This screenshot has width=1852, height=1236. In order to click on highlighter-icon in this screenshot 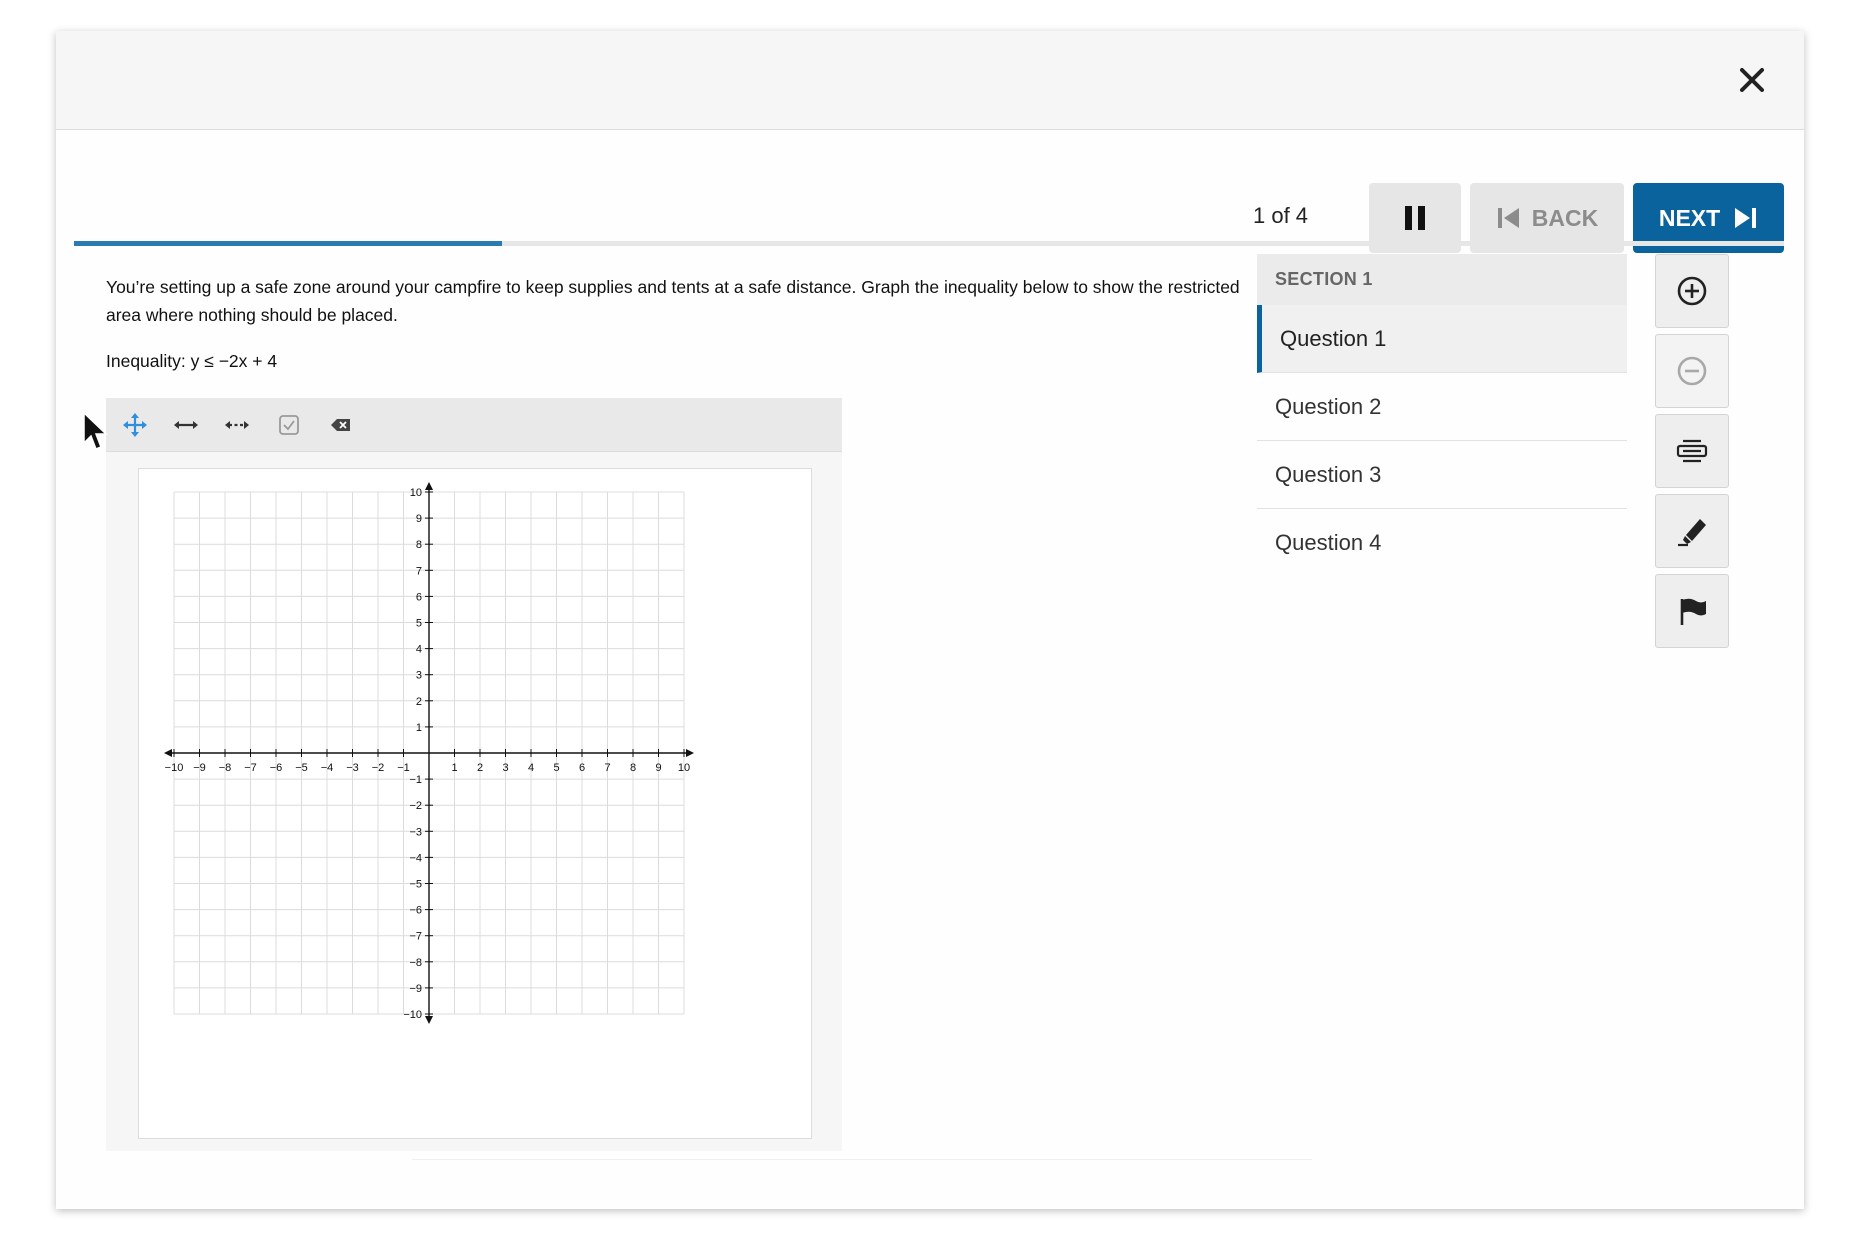, I will do `click(1692, 533)`.